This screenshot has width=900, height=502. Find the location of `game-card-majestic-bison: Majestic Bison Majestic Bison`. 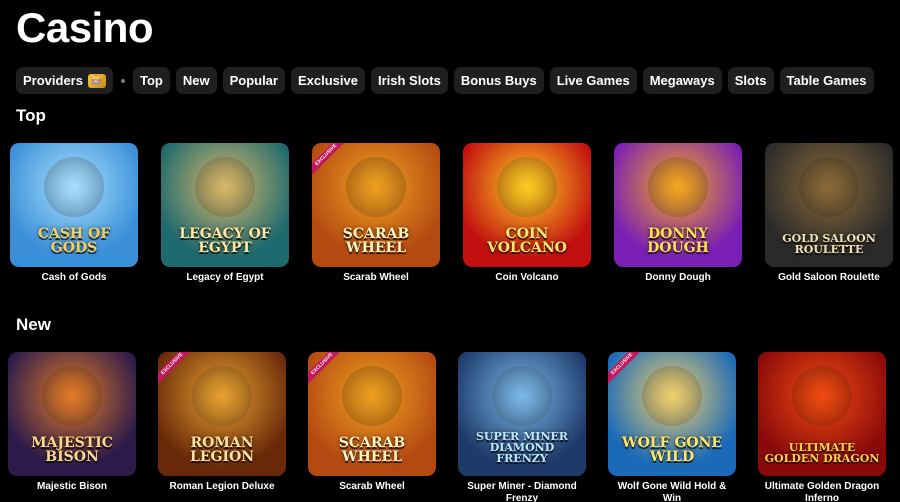

game-card-majestic-bison: Majestic Bison Majestic Bison is located at coordinates (72, 427).